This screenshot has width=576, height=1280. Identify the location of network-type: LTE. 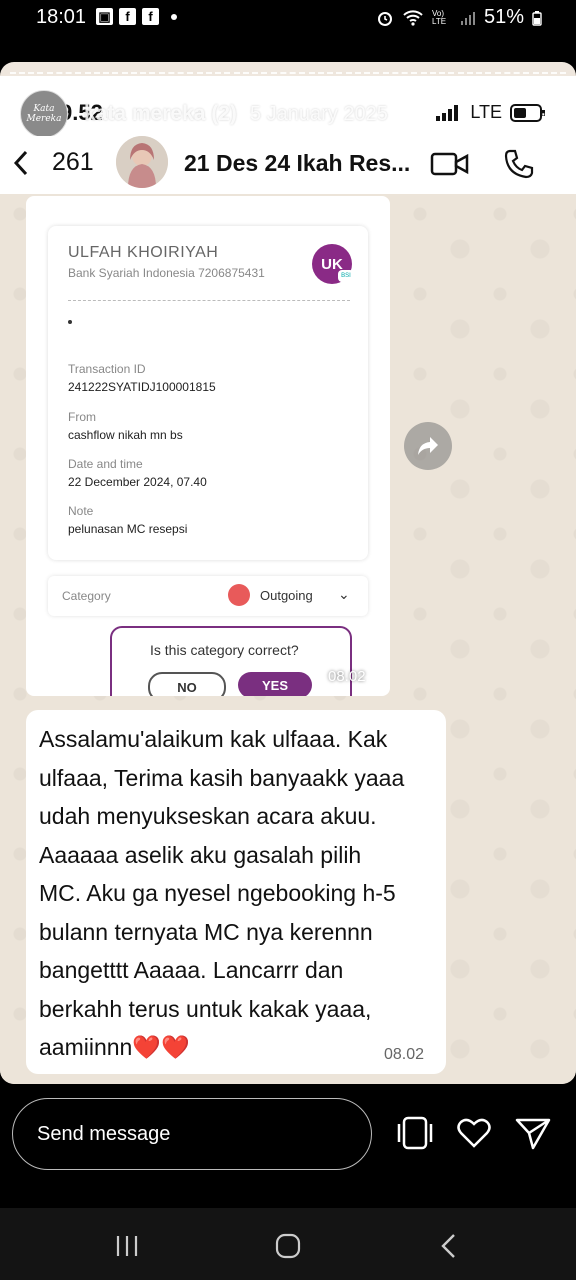
(486, 112).